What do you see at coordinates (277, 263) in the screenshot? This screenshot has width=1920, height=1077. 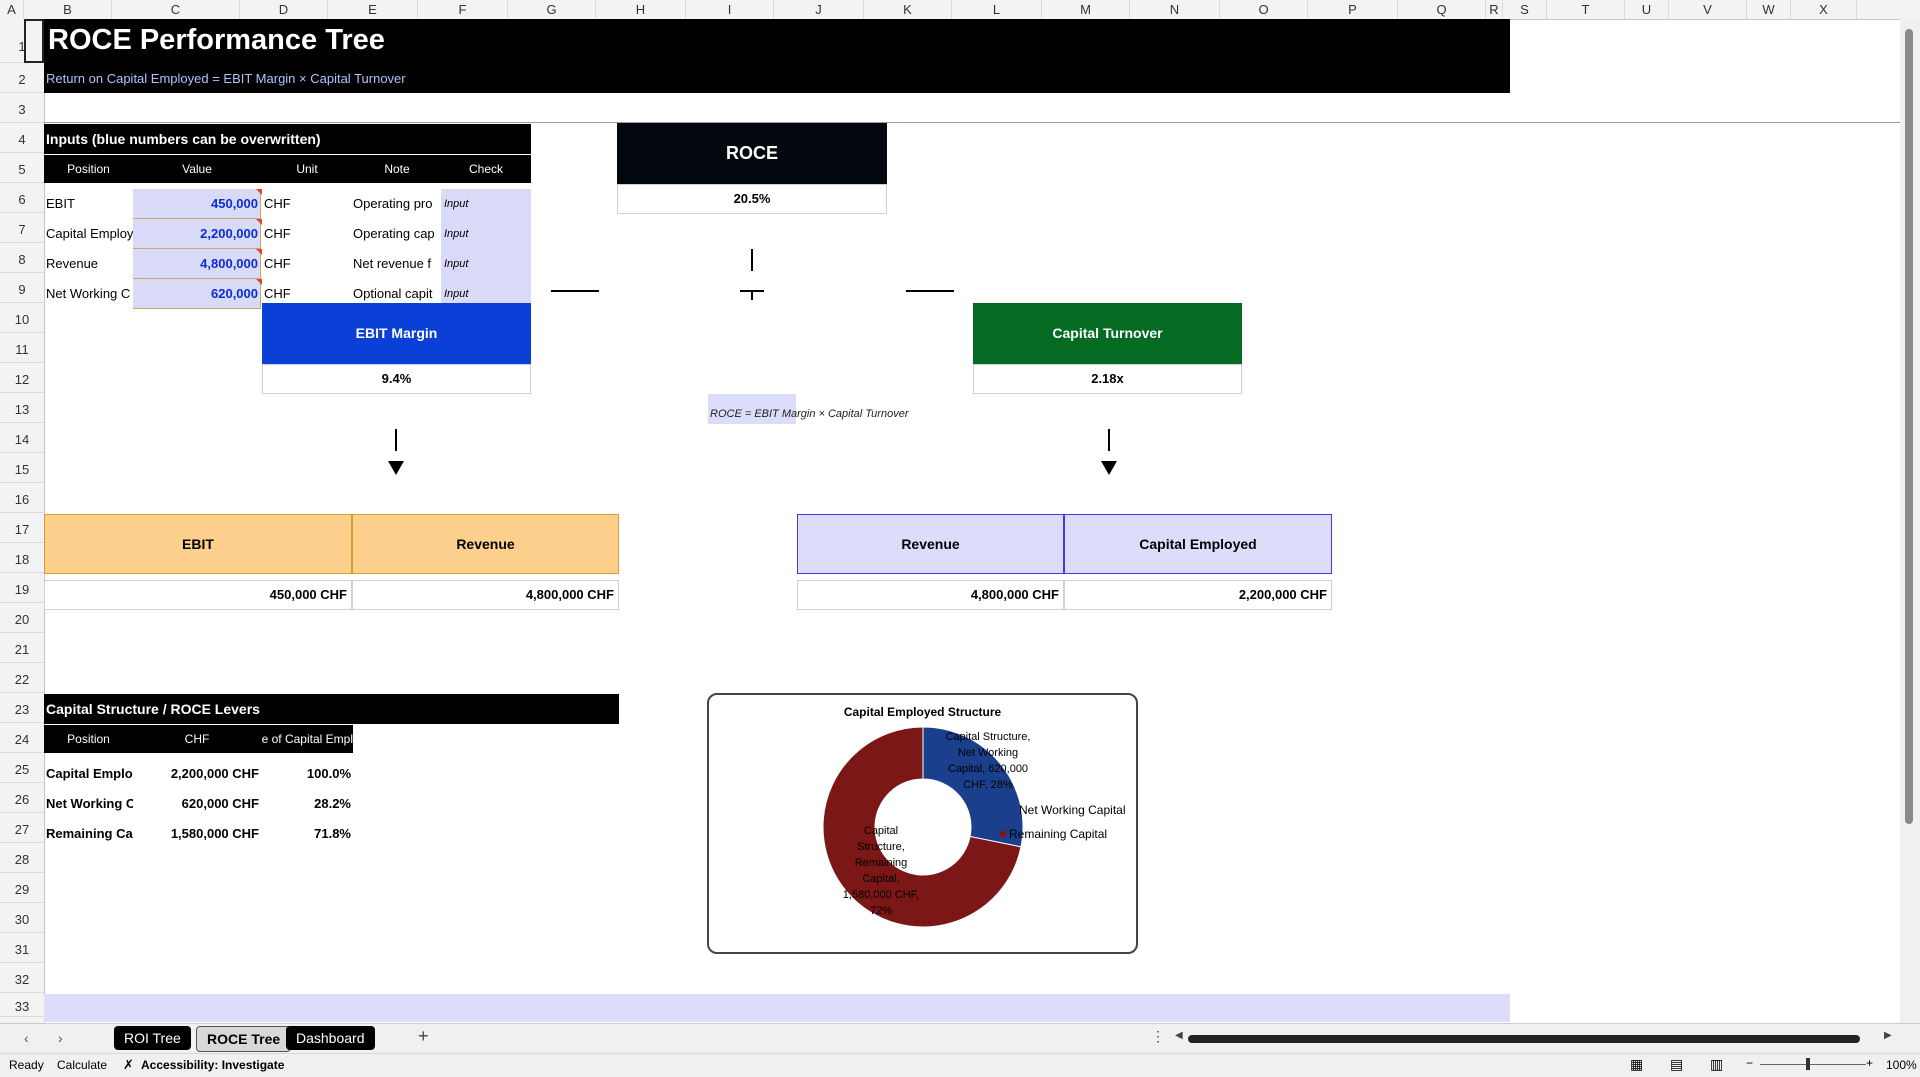 I see `input-unit: CHF` at bounding box center [277, 263].